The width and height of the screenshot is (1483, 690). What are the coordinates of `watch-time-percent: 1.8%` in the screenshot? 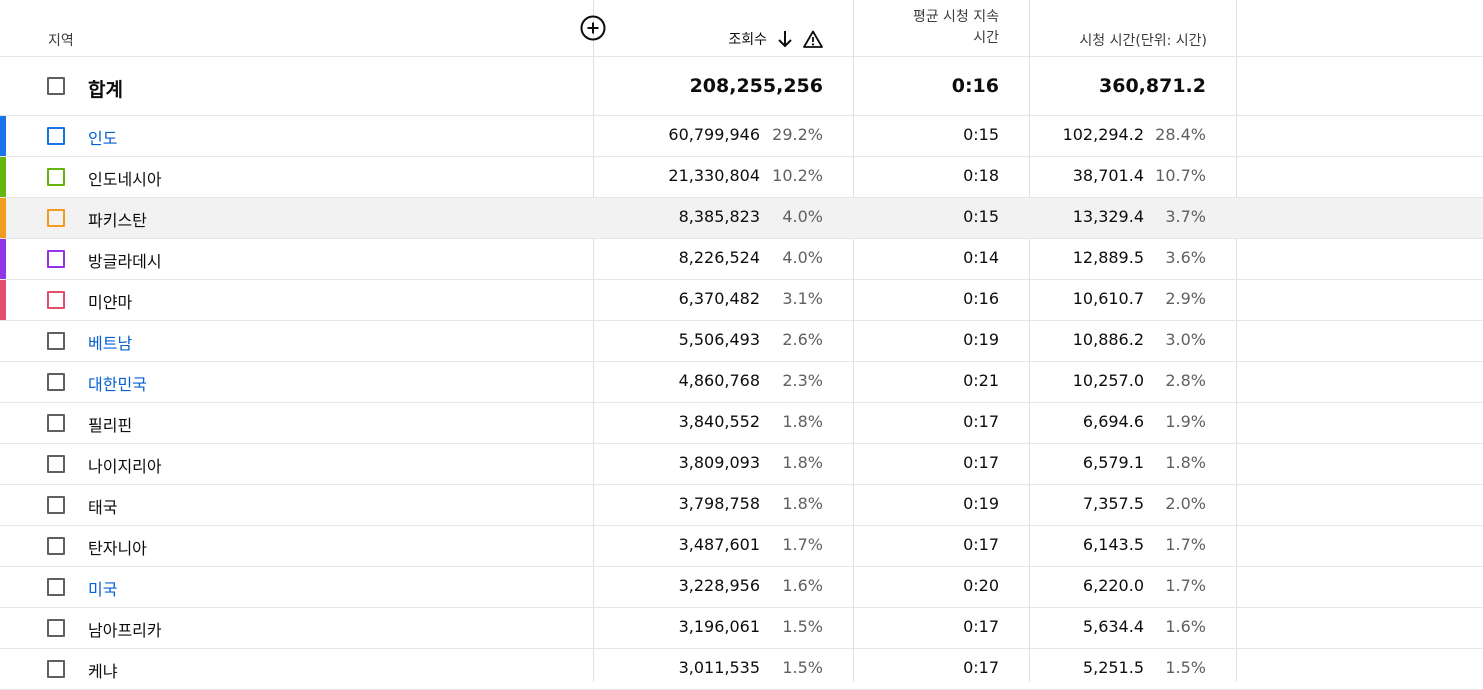 It's located at (1185, 462).